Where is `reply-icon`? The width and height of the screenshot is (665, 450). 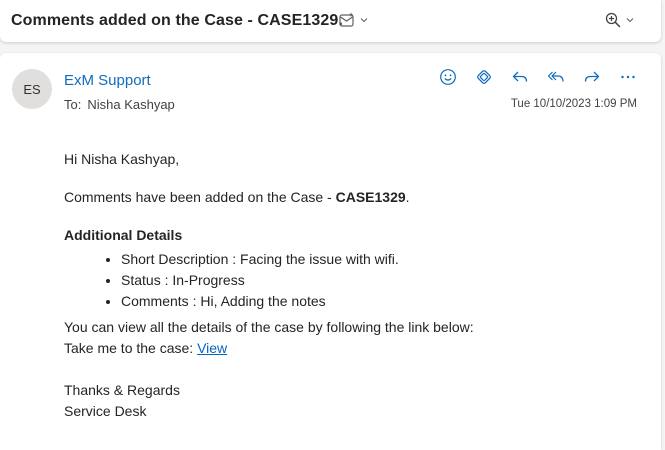
reply-icon is located at coordinates (520, 76).